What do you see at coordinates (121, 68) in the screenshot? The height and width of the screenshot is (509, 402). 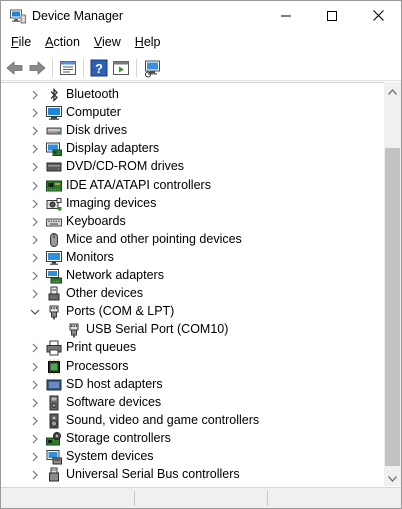 I see `run-button` at bounding box center [121, 68].